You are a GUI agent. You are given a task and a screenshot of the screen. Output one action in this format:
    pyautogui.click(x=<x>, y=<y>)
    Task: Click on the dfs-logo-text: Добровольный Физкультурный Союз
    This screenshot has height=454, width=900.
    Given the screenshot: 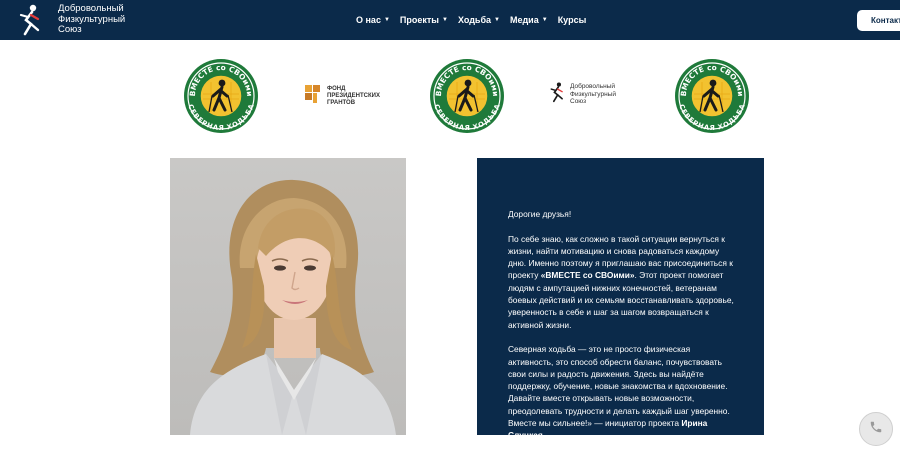 What is the action you would take?
    pyautogui.click(x=593, y=94)
    